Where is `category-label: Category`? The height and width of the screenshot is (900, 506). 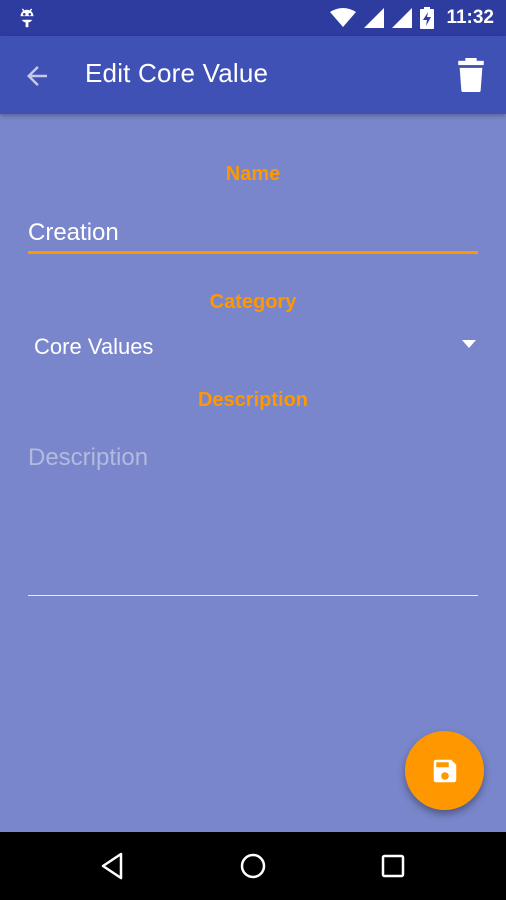
category-label: Category is located at coordinates (253, 302).